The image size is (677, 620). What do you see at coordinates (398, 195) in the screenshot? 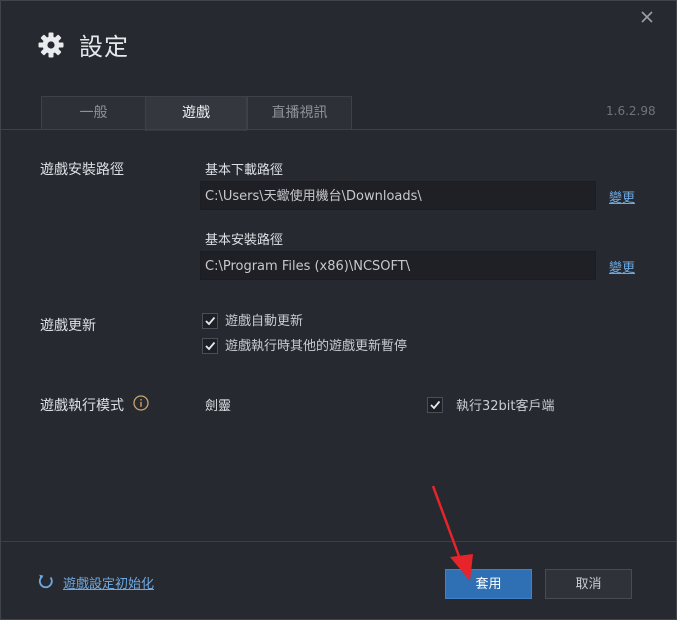
I see `download-path-field: C:\Users\天蠍使用機台\Downloads\` at bounding box center [398, 195].